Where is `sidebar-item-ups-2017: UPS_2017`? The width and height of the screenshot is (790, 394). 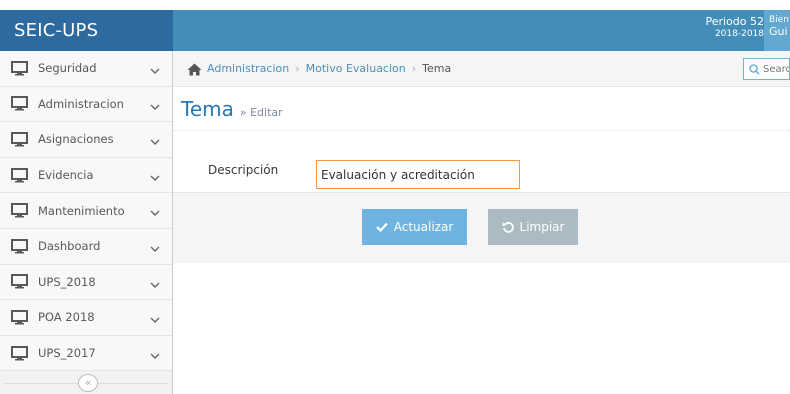
sidebar-item-ups-2017: UPS_2017 is located at coordinates (86, 353).